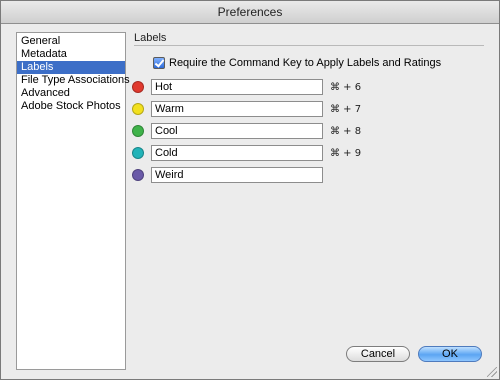 Image resolution: width=500 pixels, height=380 pixels. Describe the element at coordinates (71, 106) in the screenshot. I see `sidebar-item-adobe-stock-photos: Adobe Stock Photos` at that location.